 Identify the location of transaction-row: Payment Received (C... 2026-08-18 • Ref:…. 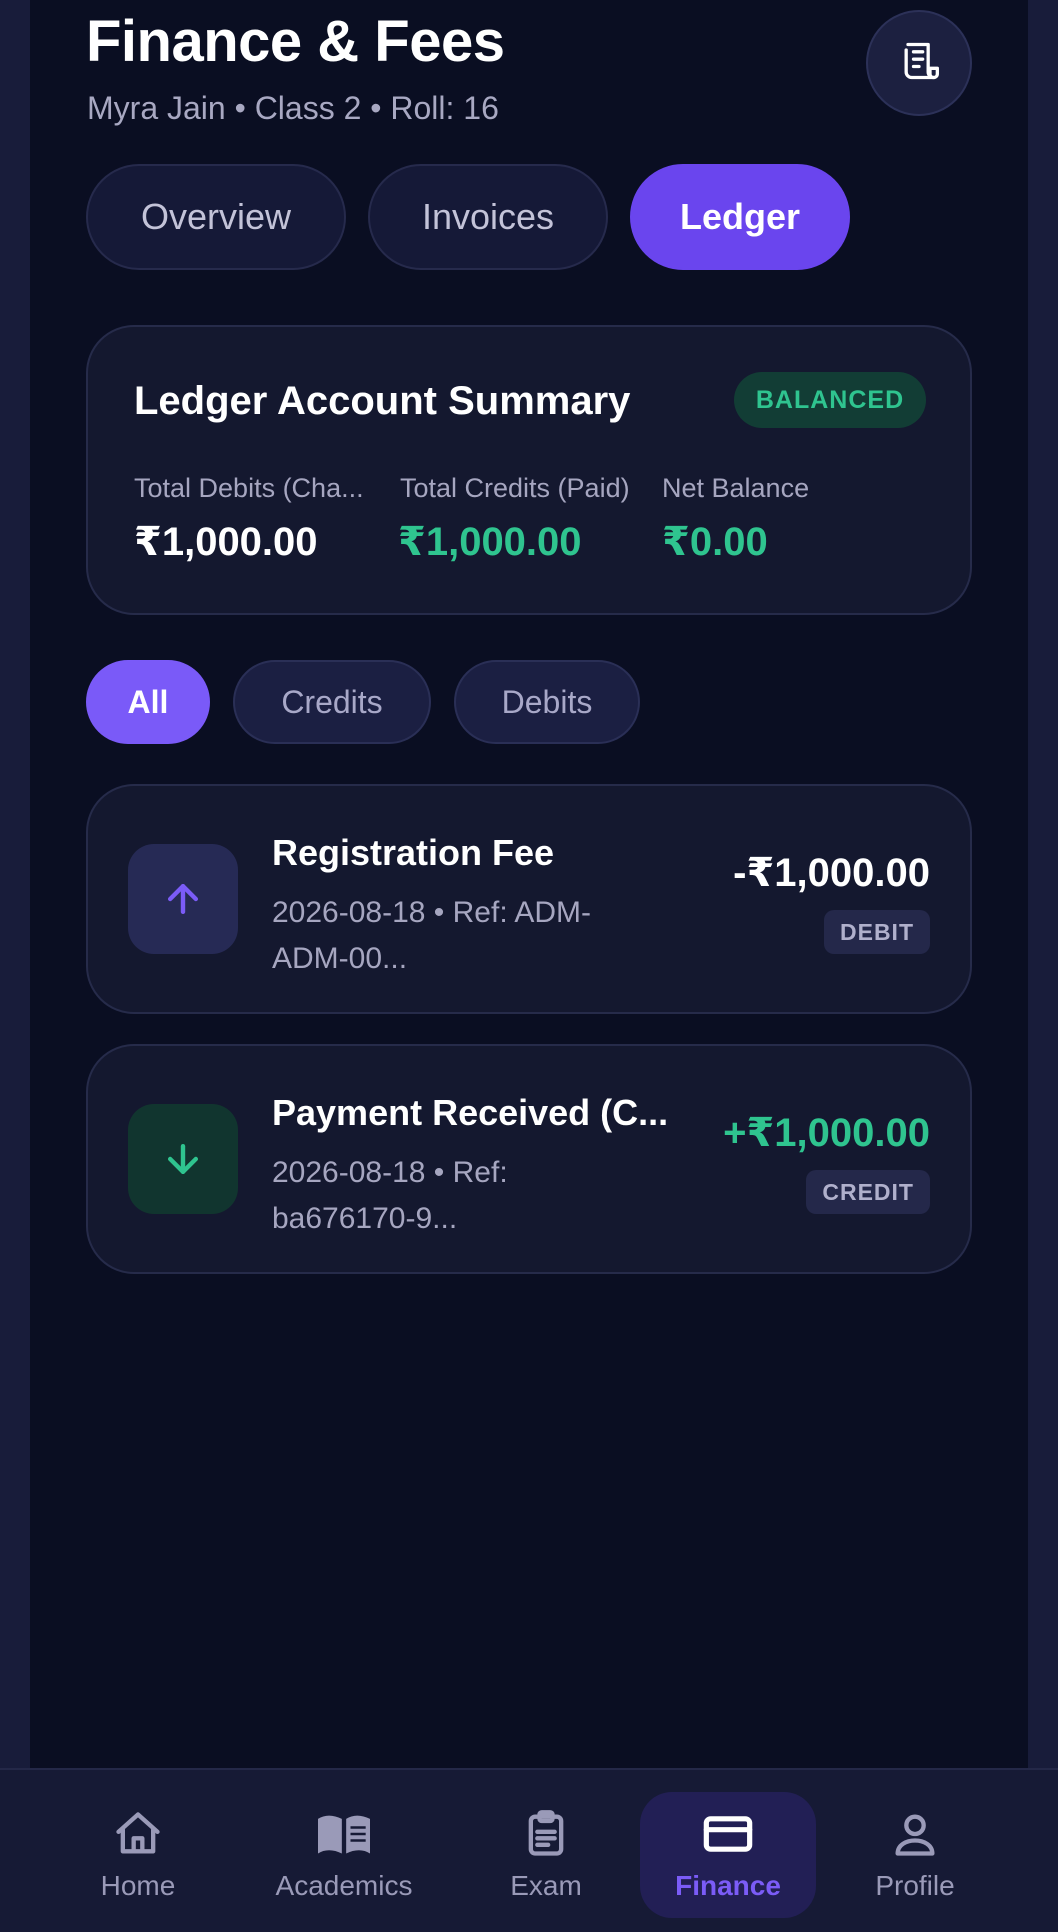
(529, 1159).